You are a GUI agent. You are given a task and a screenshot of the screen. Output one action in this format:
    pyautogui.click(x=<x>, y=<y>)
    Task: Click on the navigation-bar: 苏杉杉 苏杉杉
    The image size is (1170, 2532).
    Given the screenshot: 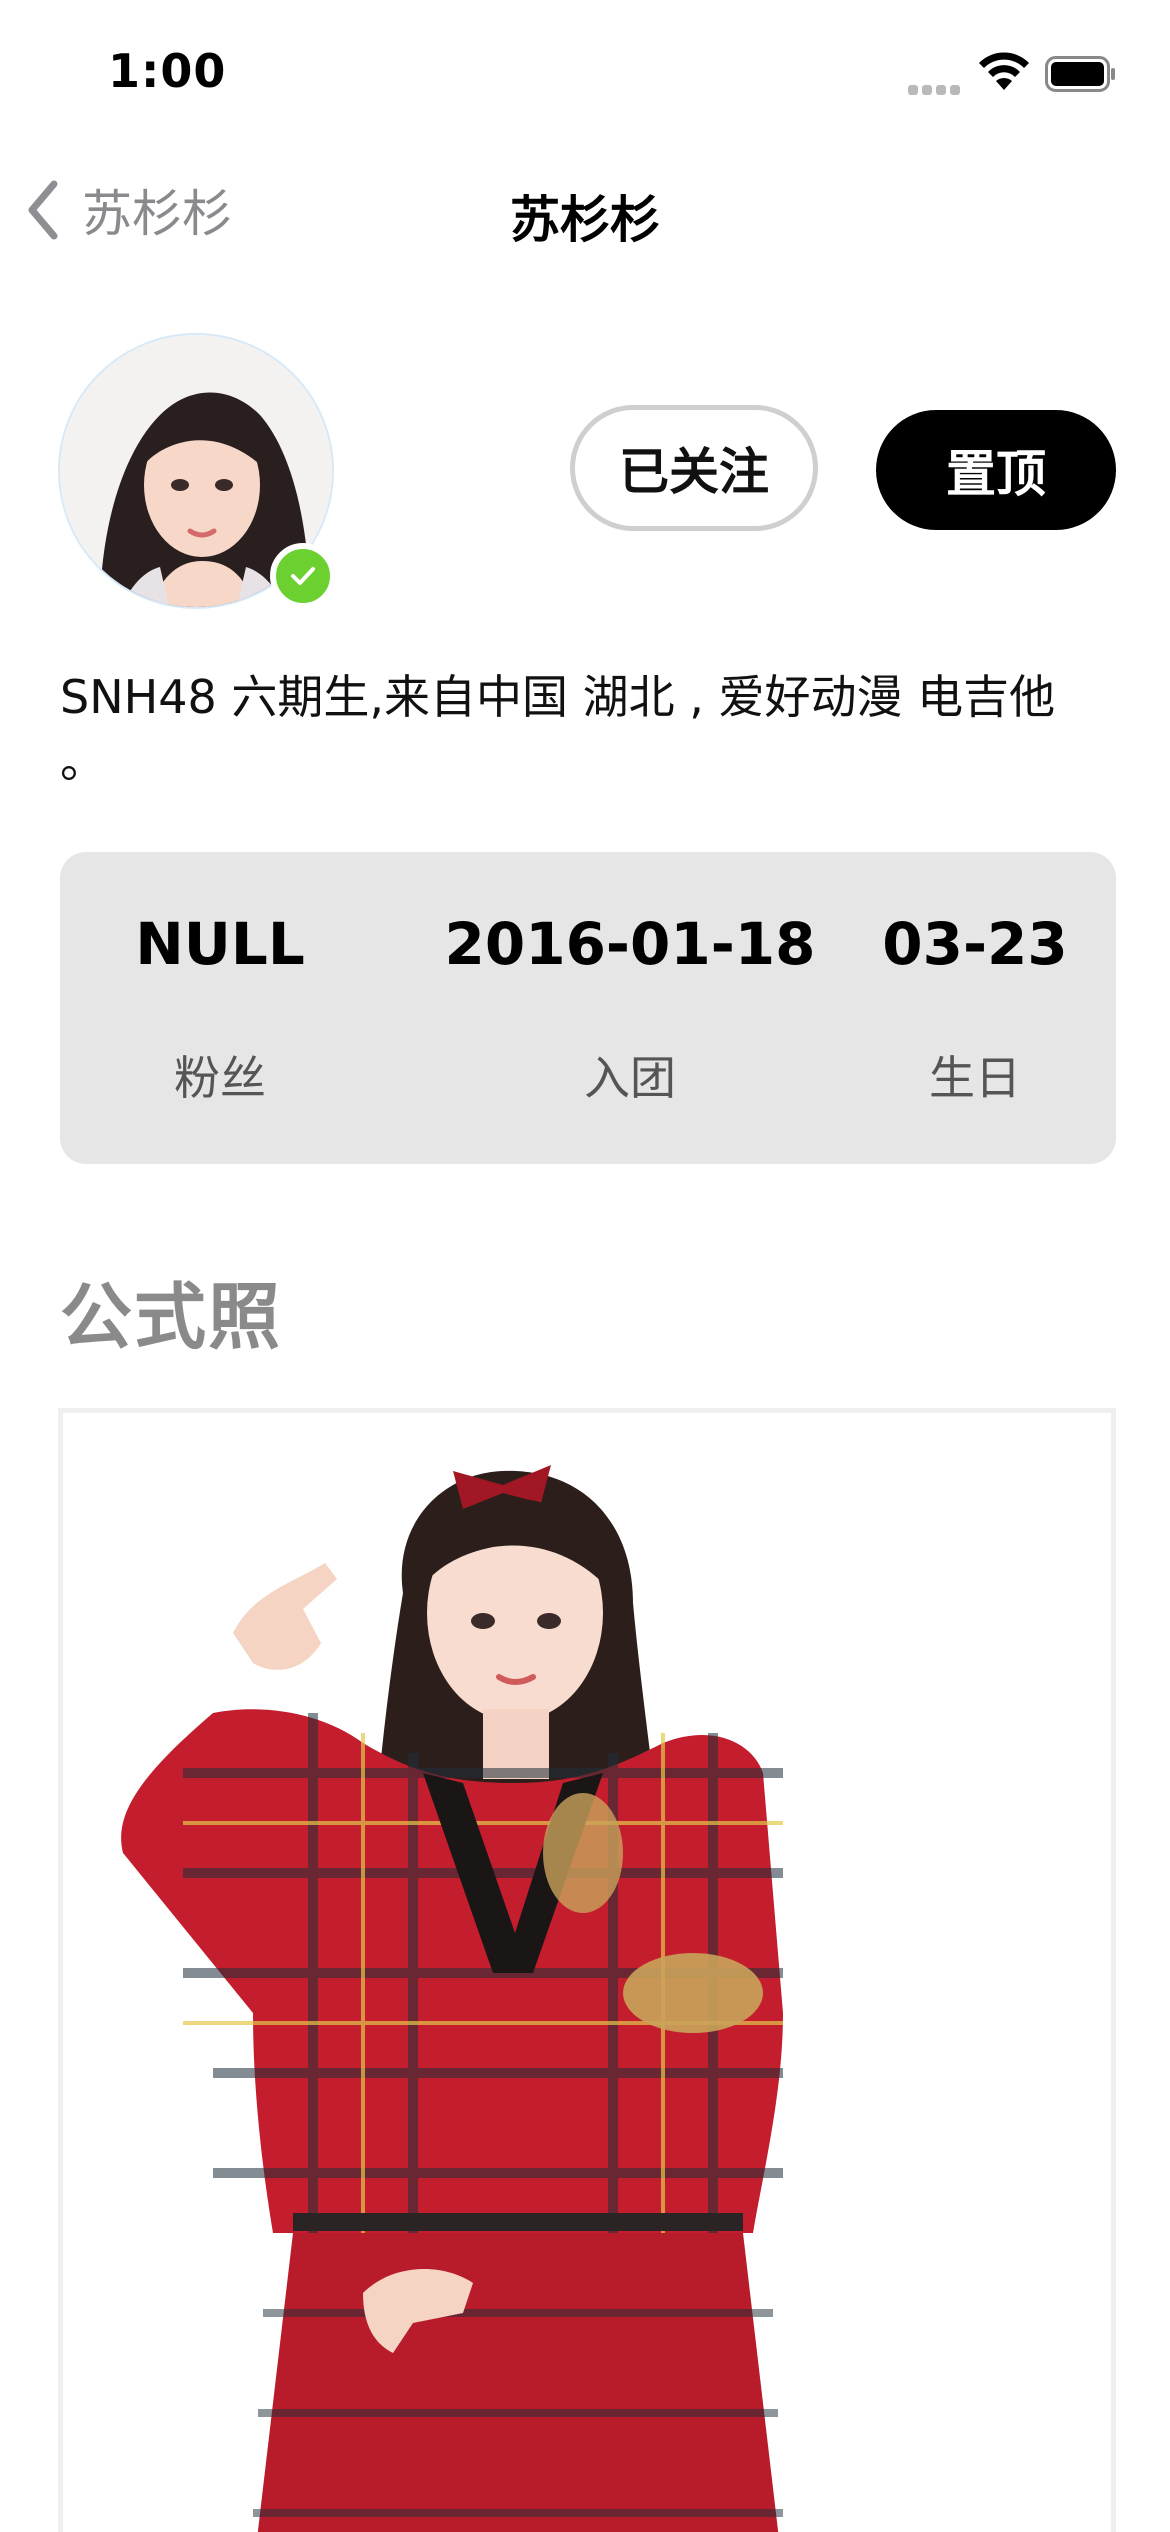 What is the action you would take?
    pyautogui.click(x=585, y=210)
    